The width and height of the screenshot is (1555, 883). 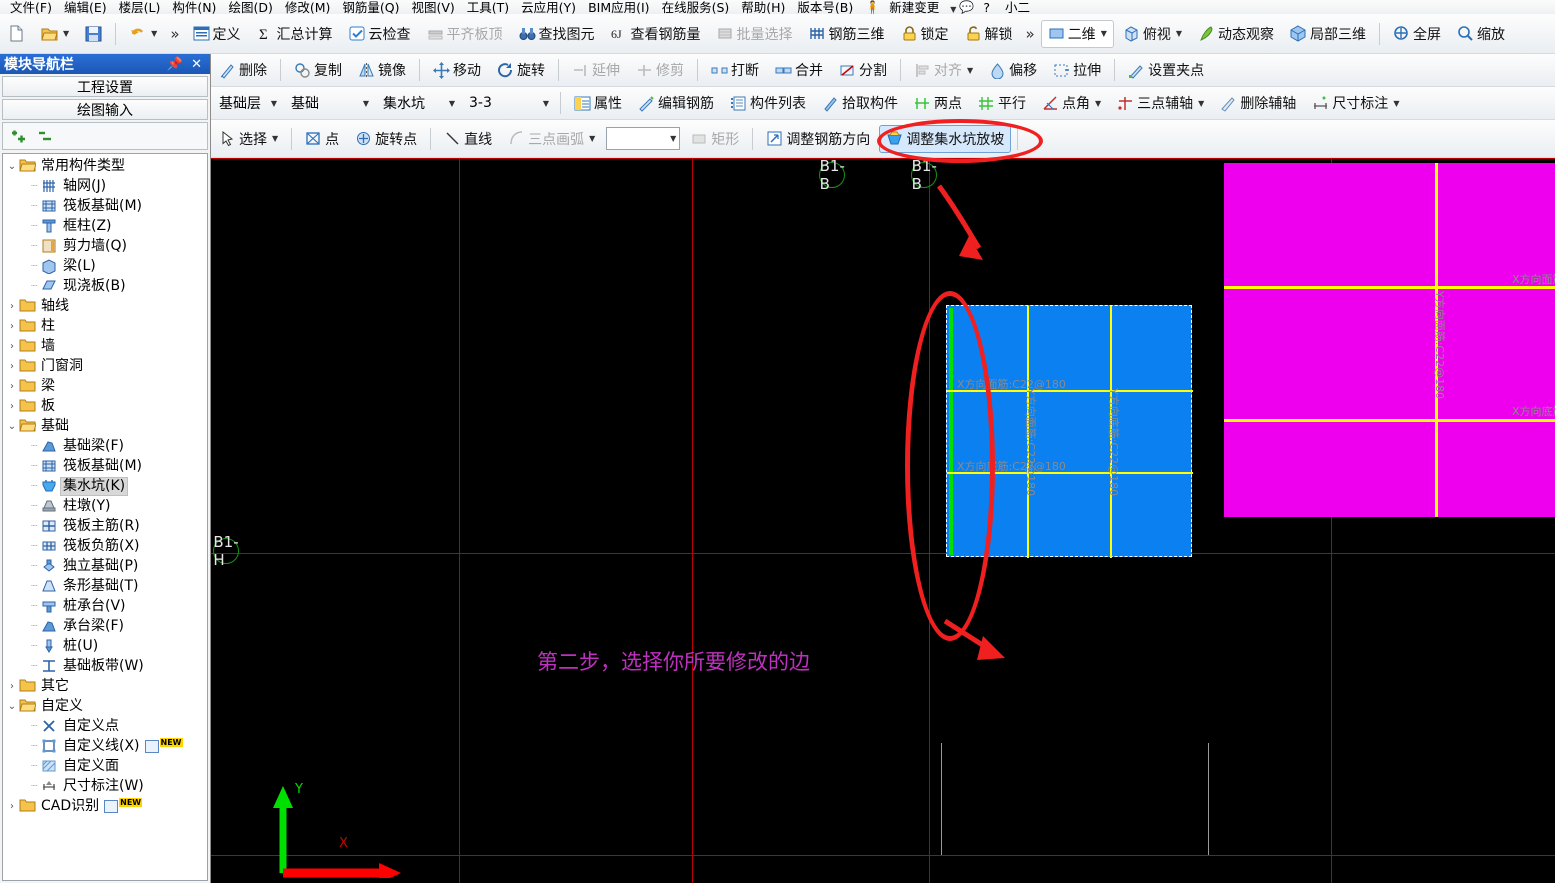 I want to click on open-file-button: ▼, so click(x=55, y=34).